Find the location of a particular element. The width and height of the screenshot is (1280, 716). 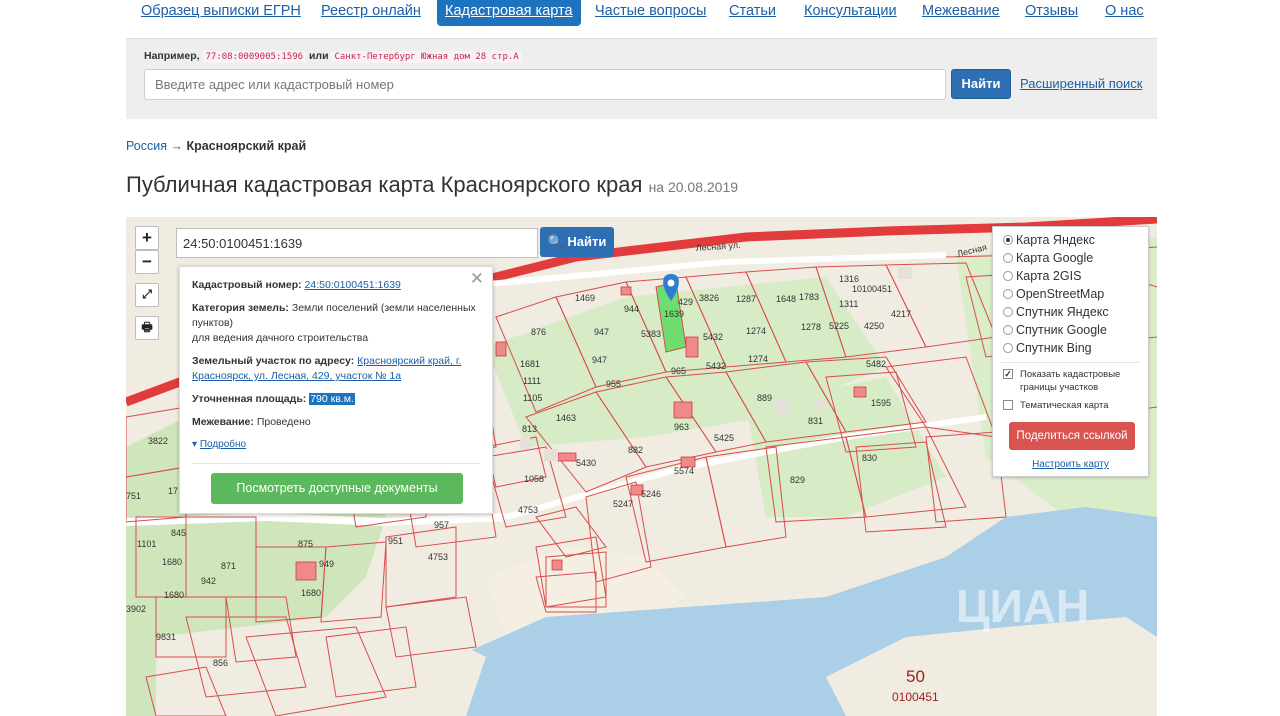

nav-reviews: Отзывы is located at coordinates (1051, 13).